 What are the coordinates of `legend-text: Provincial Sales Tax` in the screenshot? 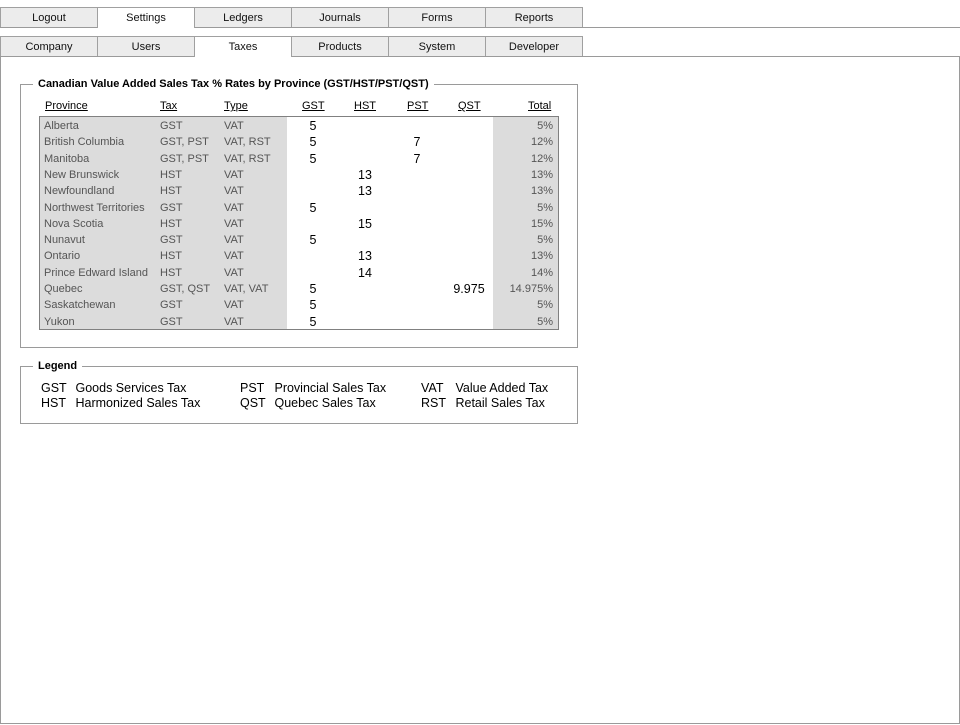 It's located at (330, 388).